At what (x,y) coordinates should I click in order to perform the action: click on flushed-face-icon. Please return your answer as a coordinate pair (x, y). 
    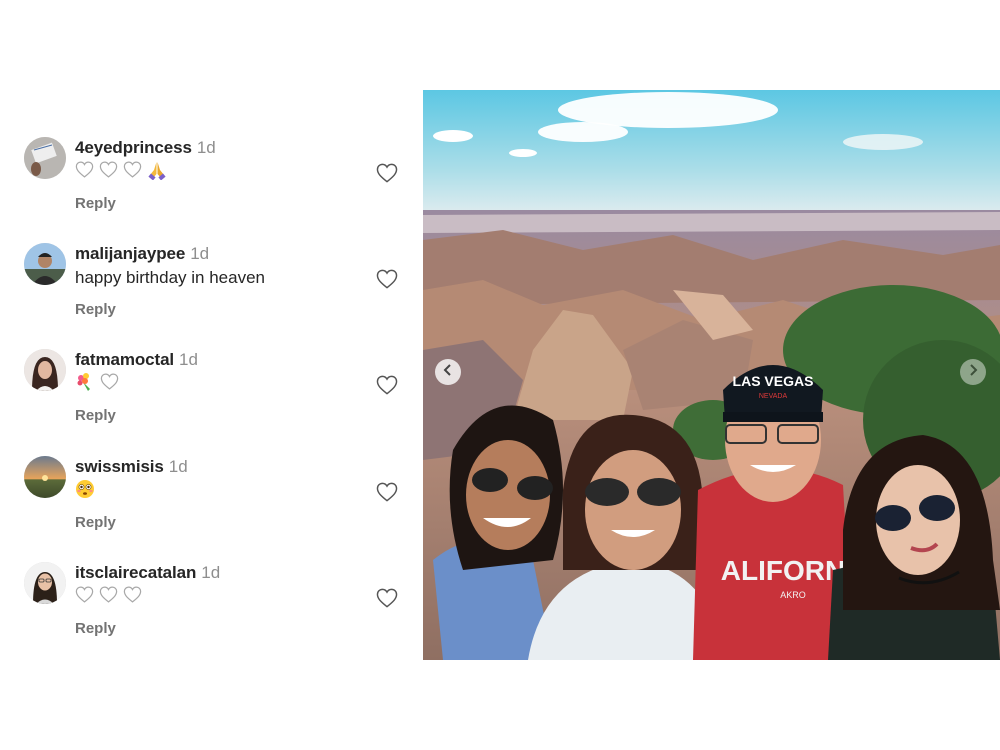
    Looking at the image, I should click on (85, 491).